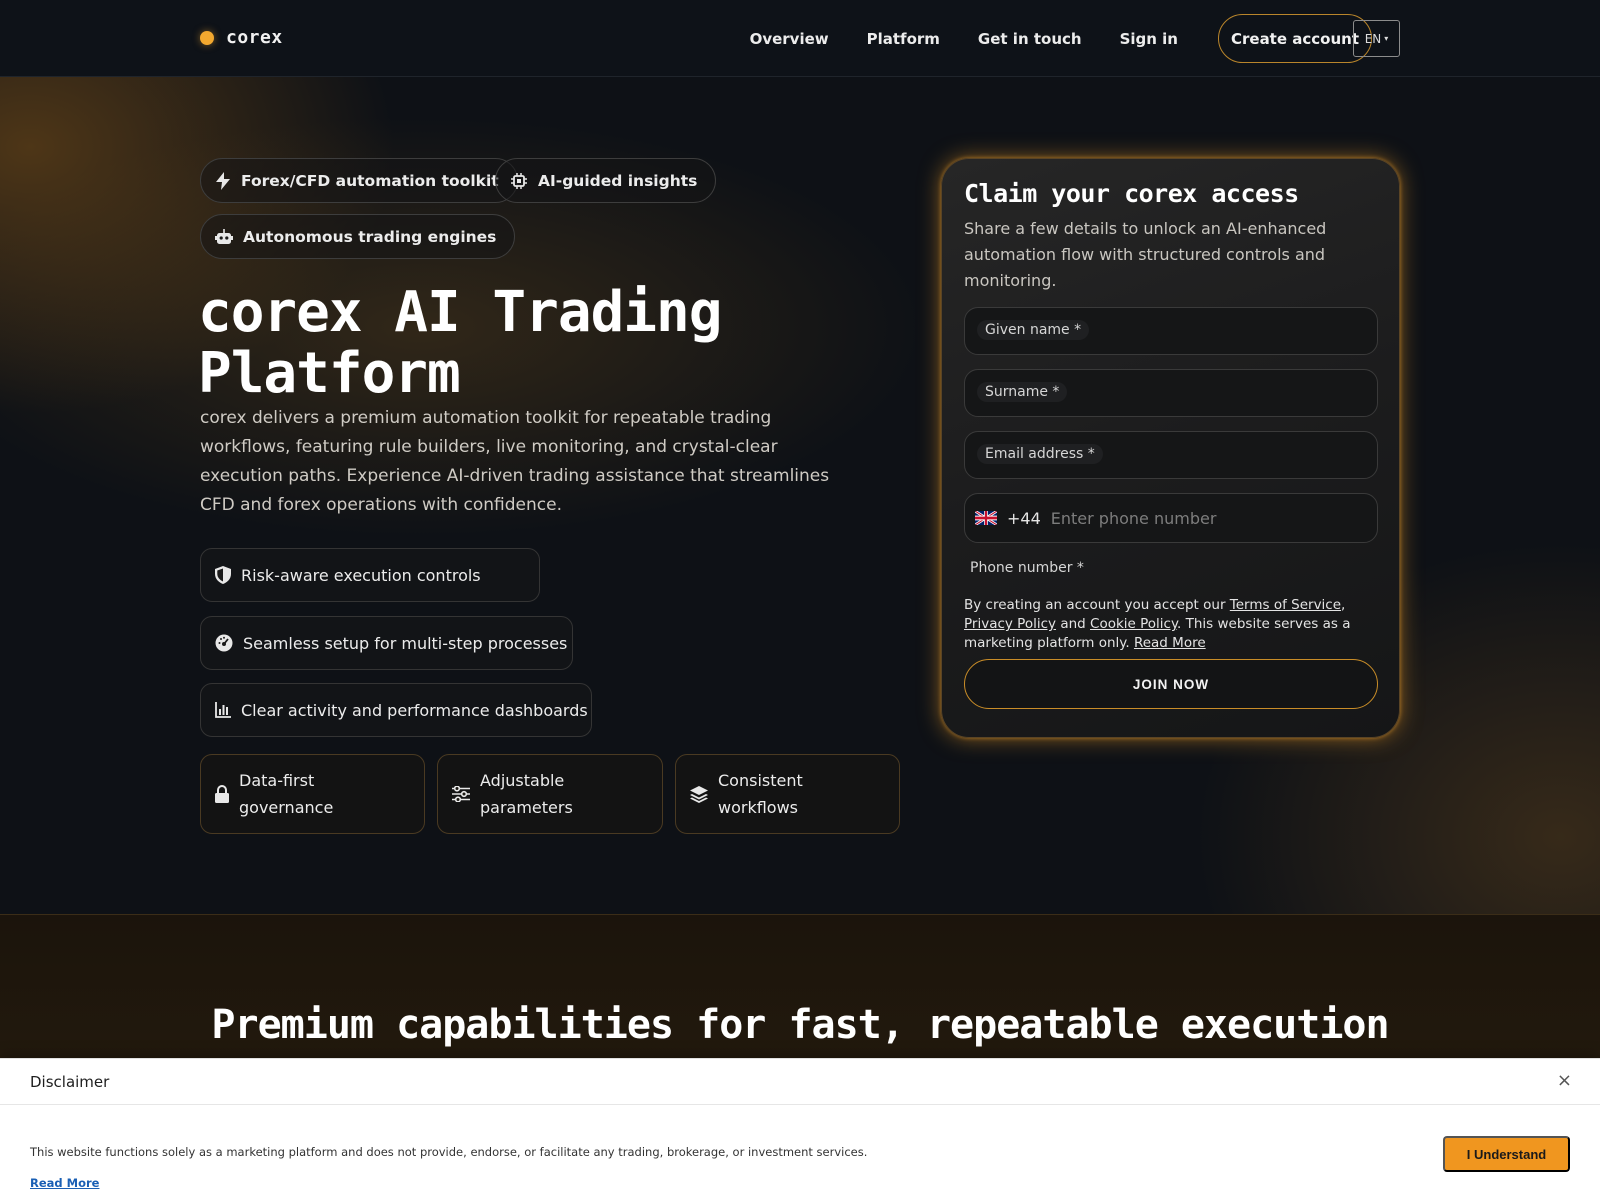 The image size is (1600, 1200). Describe the element at coordinates (460, 343) in the screenshot. I see `hero-title: corex AI Trading Platform` at that location.